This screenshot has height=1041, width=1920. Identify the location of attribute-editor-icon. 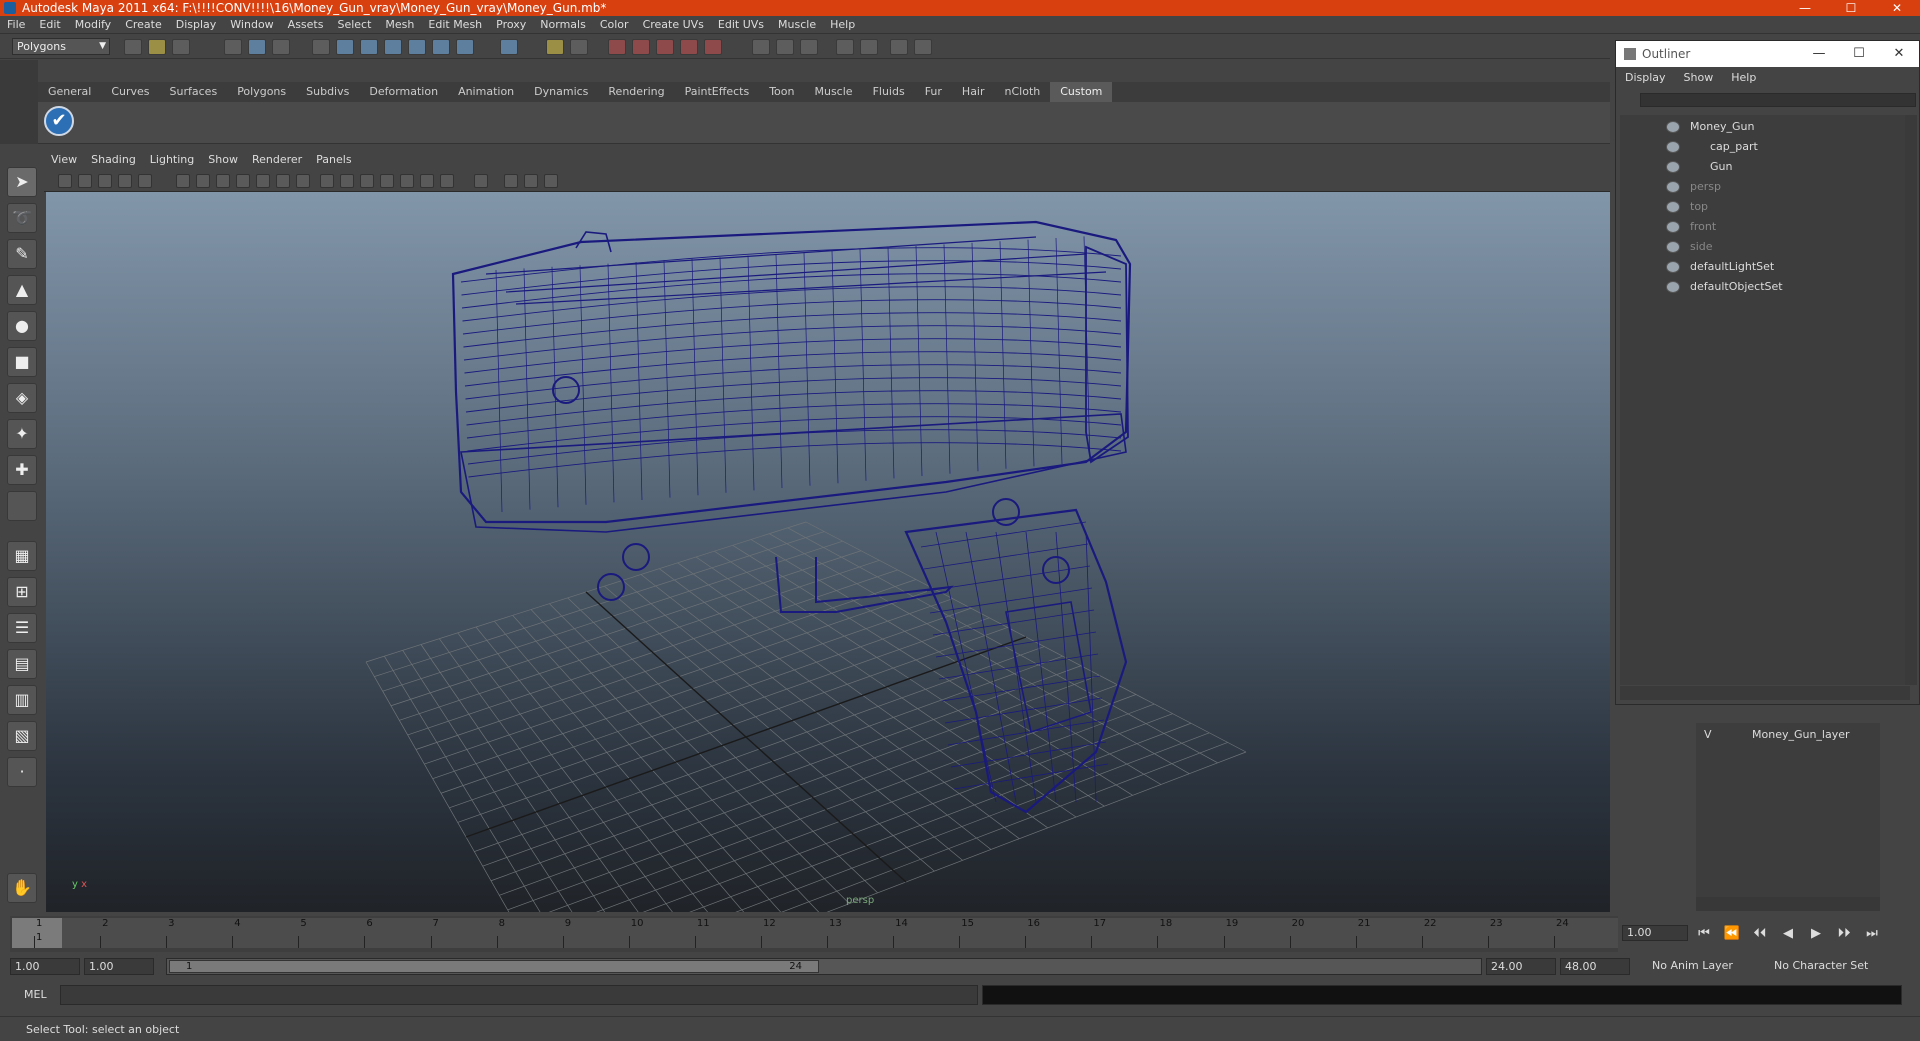
(761, 47).